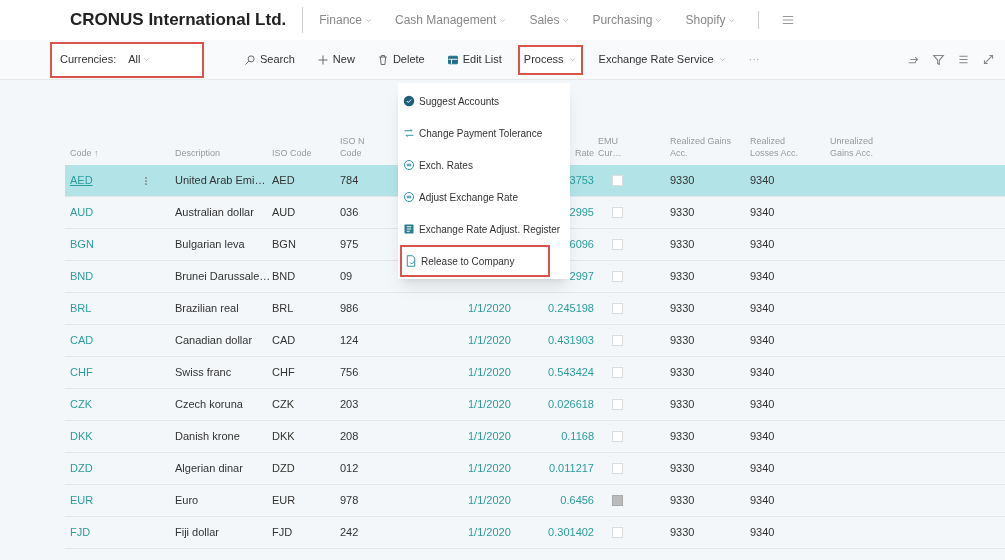  Describe the element at coordinates (210, 244) in the screenshot. I see `table-cell: Bulgarian leva` at that location.